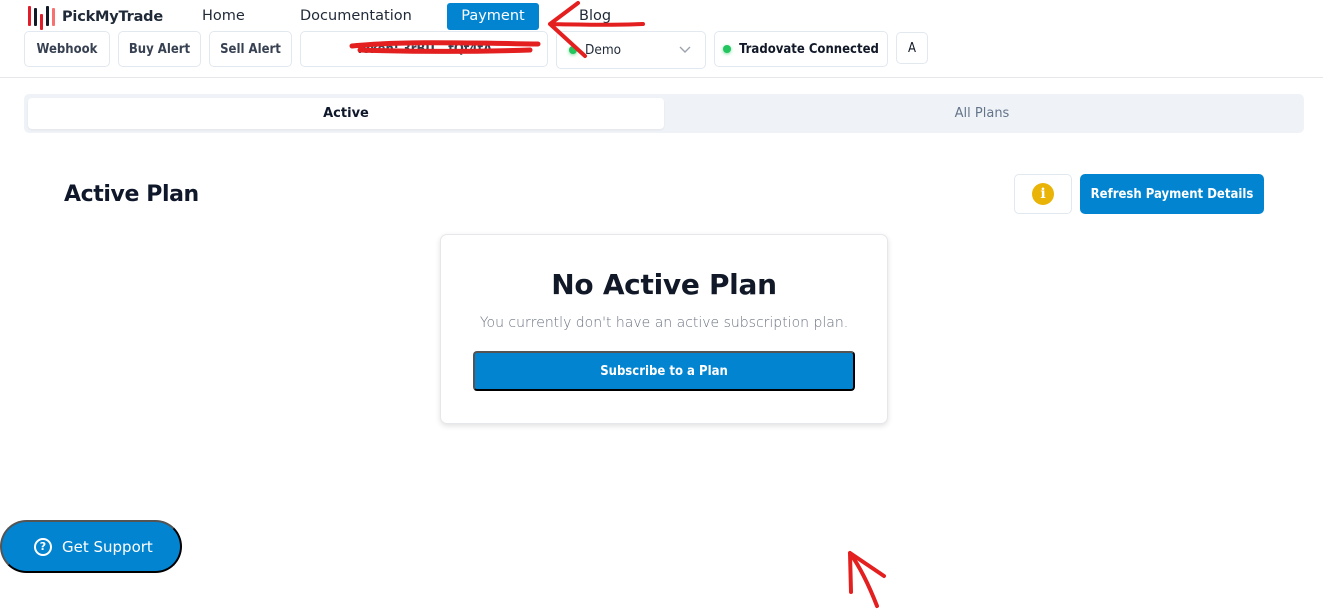 Image resolution: width=1323 pixels, height=610 pixels. I want to click on chevron-down-icon, so click(685, 49).